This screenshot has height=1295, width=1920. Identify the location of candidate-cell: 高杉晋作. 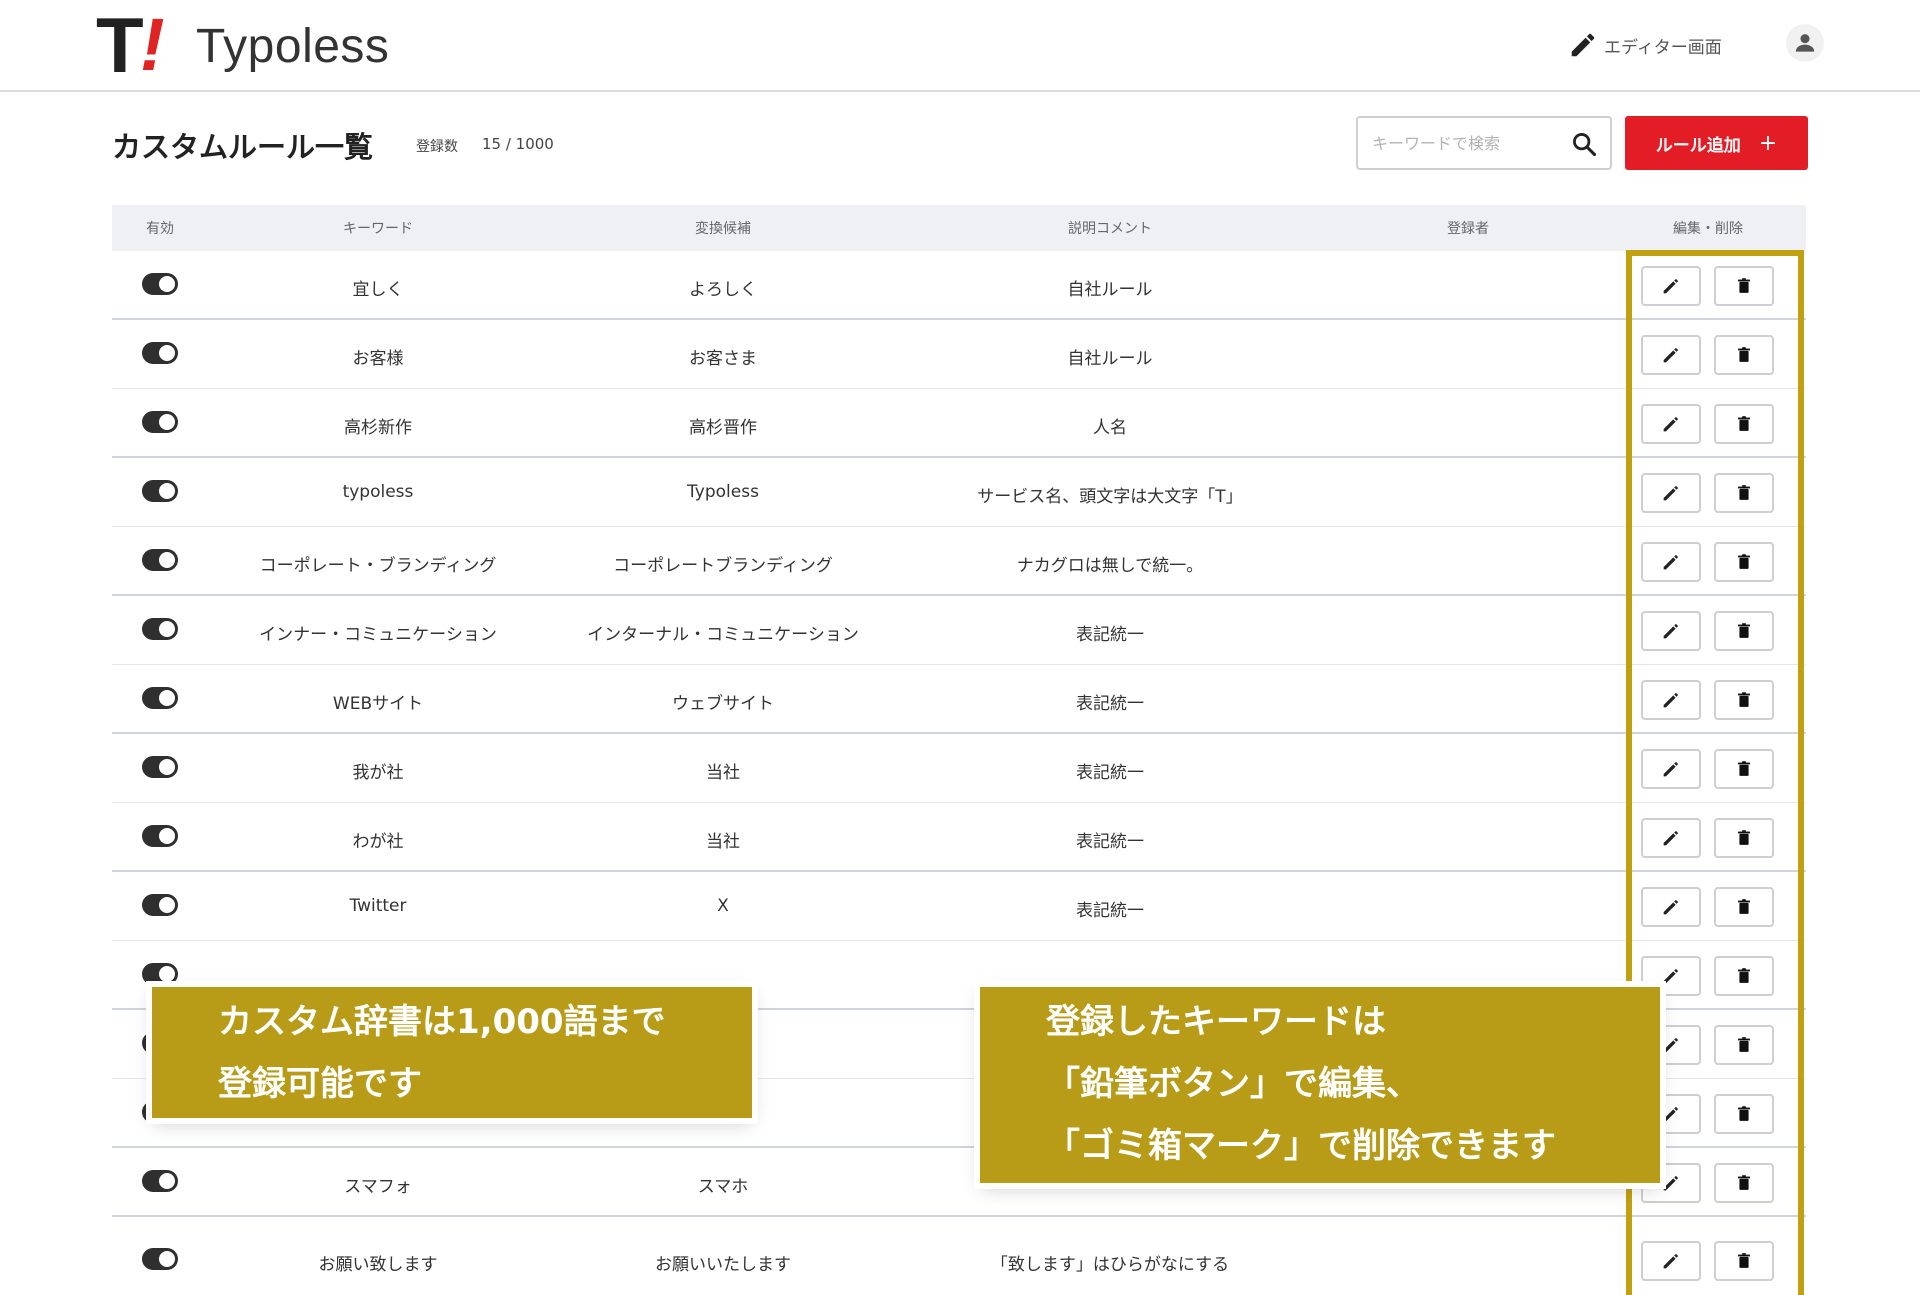
(723, 428).